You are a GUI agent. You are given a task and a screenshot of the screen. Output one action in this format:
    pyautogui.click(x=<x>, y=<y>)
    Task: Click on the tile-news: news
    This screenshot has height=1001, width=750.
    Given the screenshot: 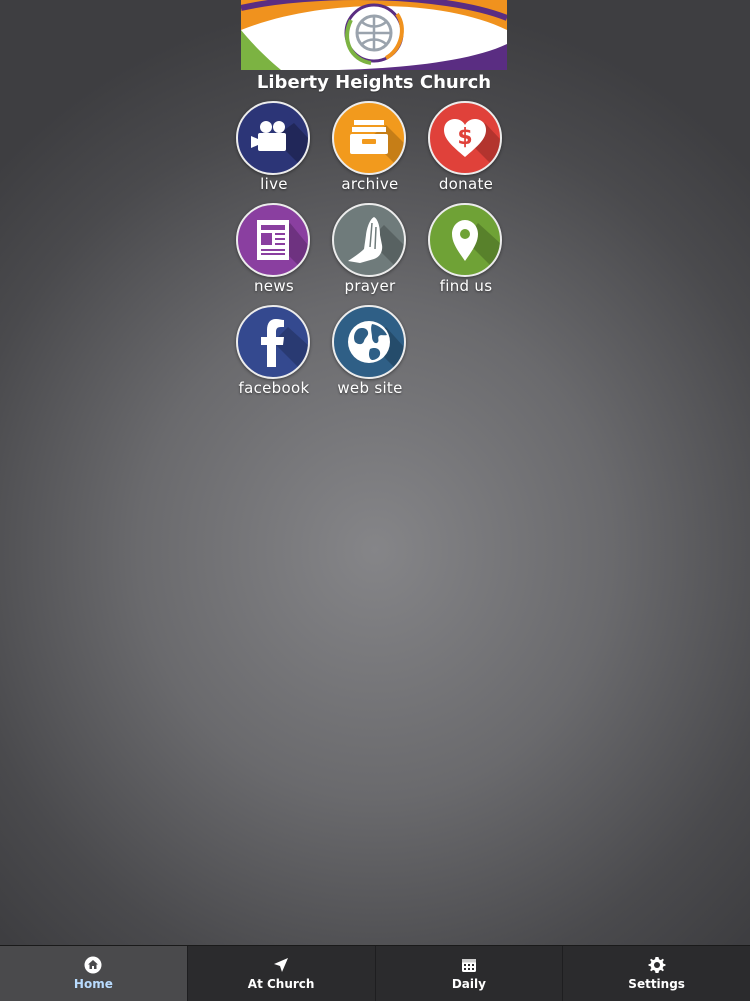 What is the action you would take?
    pyautogui.click(x=274, y=253)
    